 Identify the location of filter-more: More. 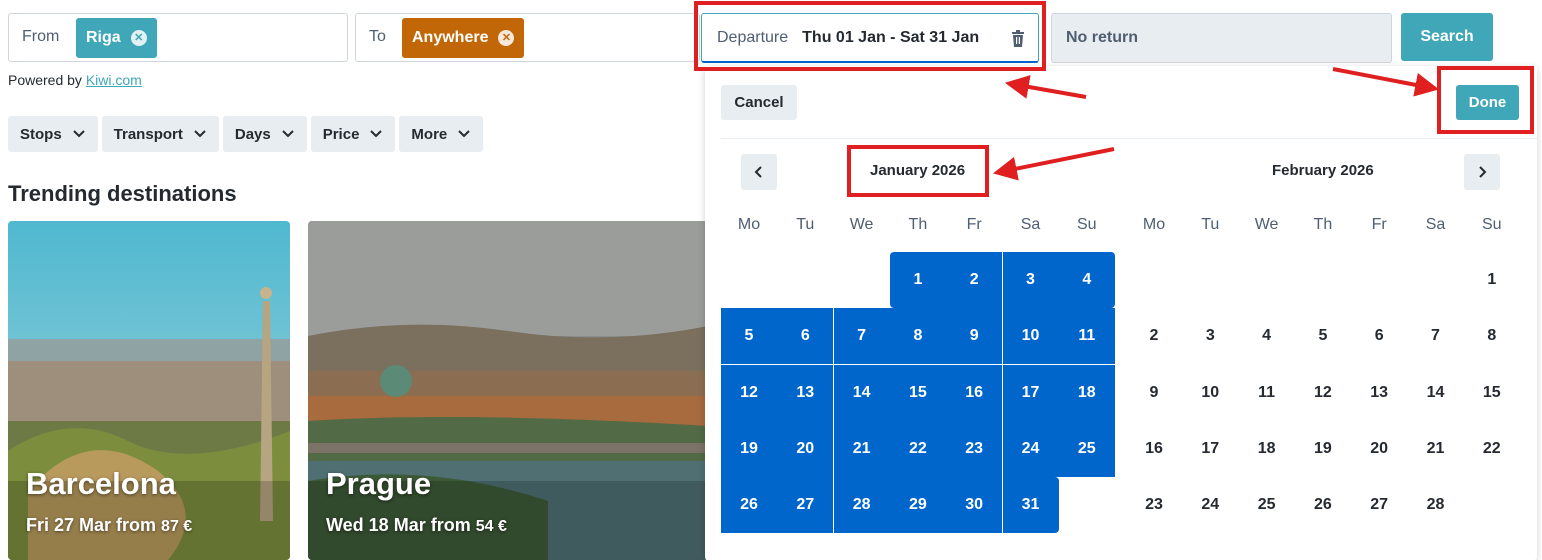
(441, 134).